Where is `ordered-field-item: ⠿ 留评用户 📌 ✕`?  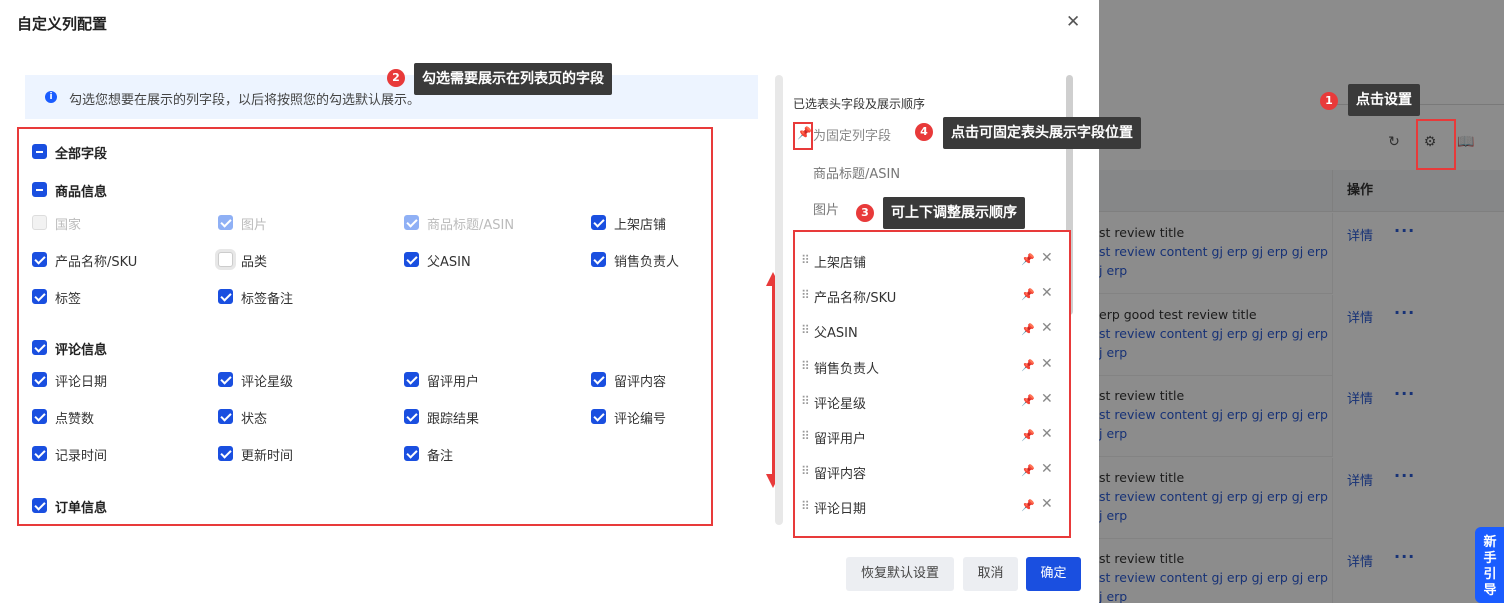 ordered-field-item: ⠿ 留评用户 📌 ✕ is located at coordinates (932, 437).